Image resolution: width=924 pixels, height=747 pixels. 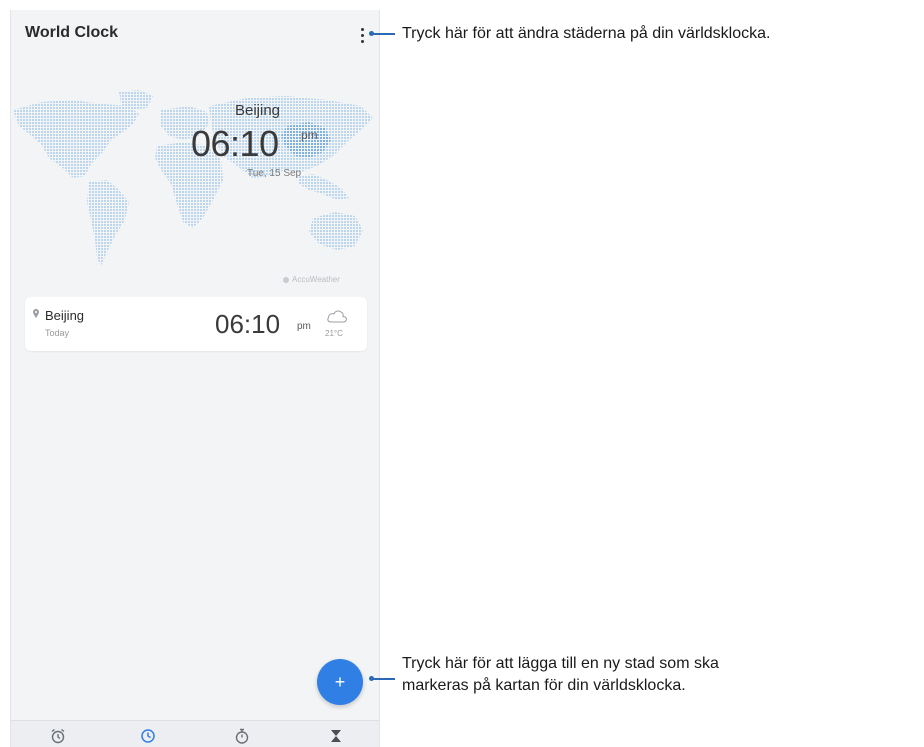 I want to click on more-options-button, so click(x=362, y=35).